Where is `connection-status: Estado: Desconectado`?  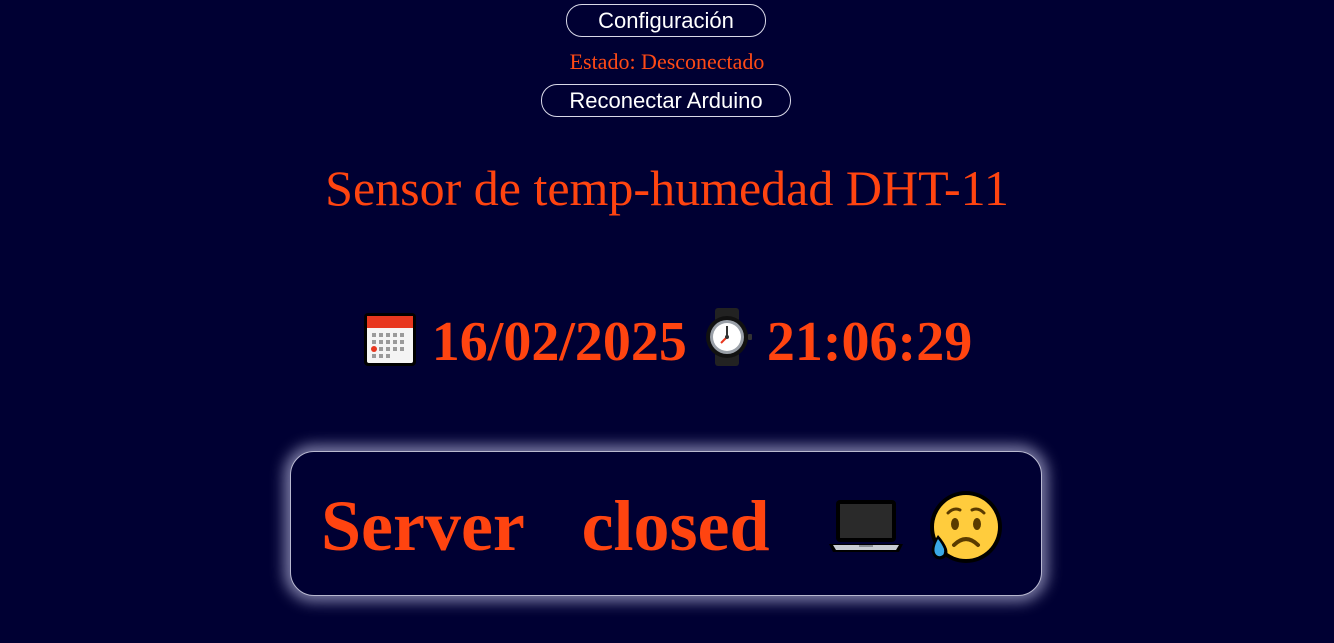
connection-status: Estado: Desconectado is located at coordinates (667, 61).